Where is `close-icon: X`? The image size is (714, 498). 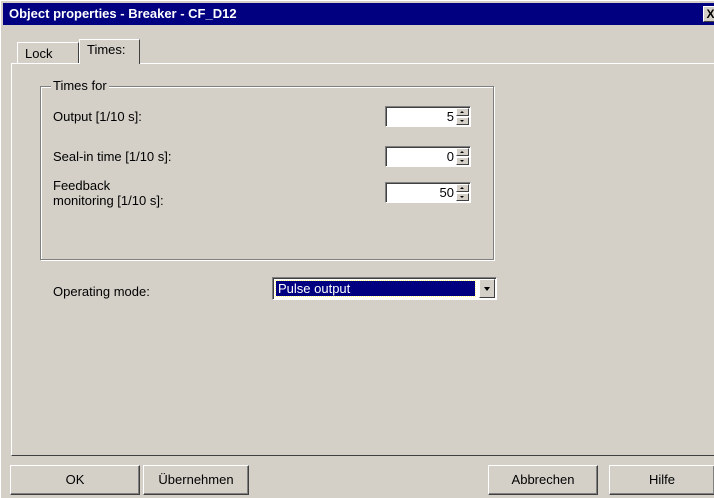
close-icon: X is located at coordinates (708, 14).